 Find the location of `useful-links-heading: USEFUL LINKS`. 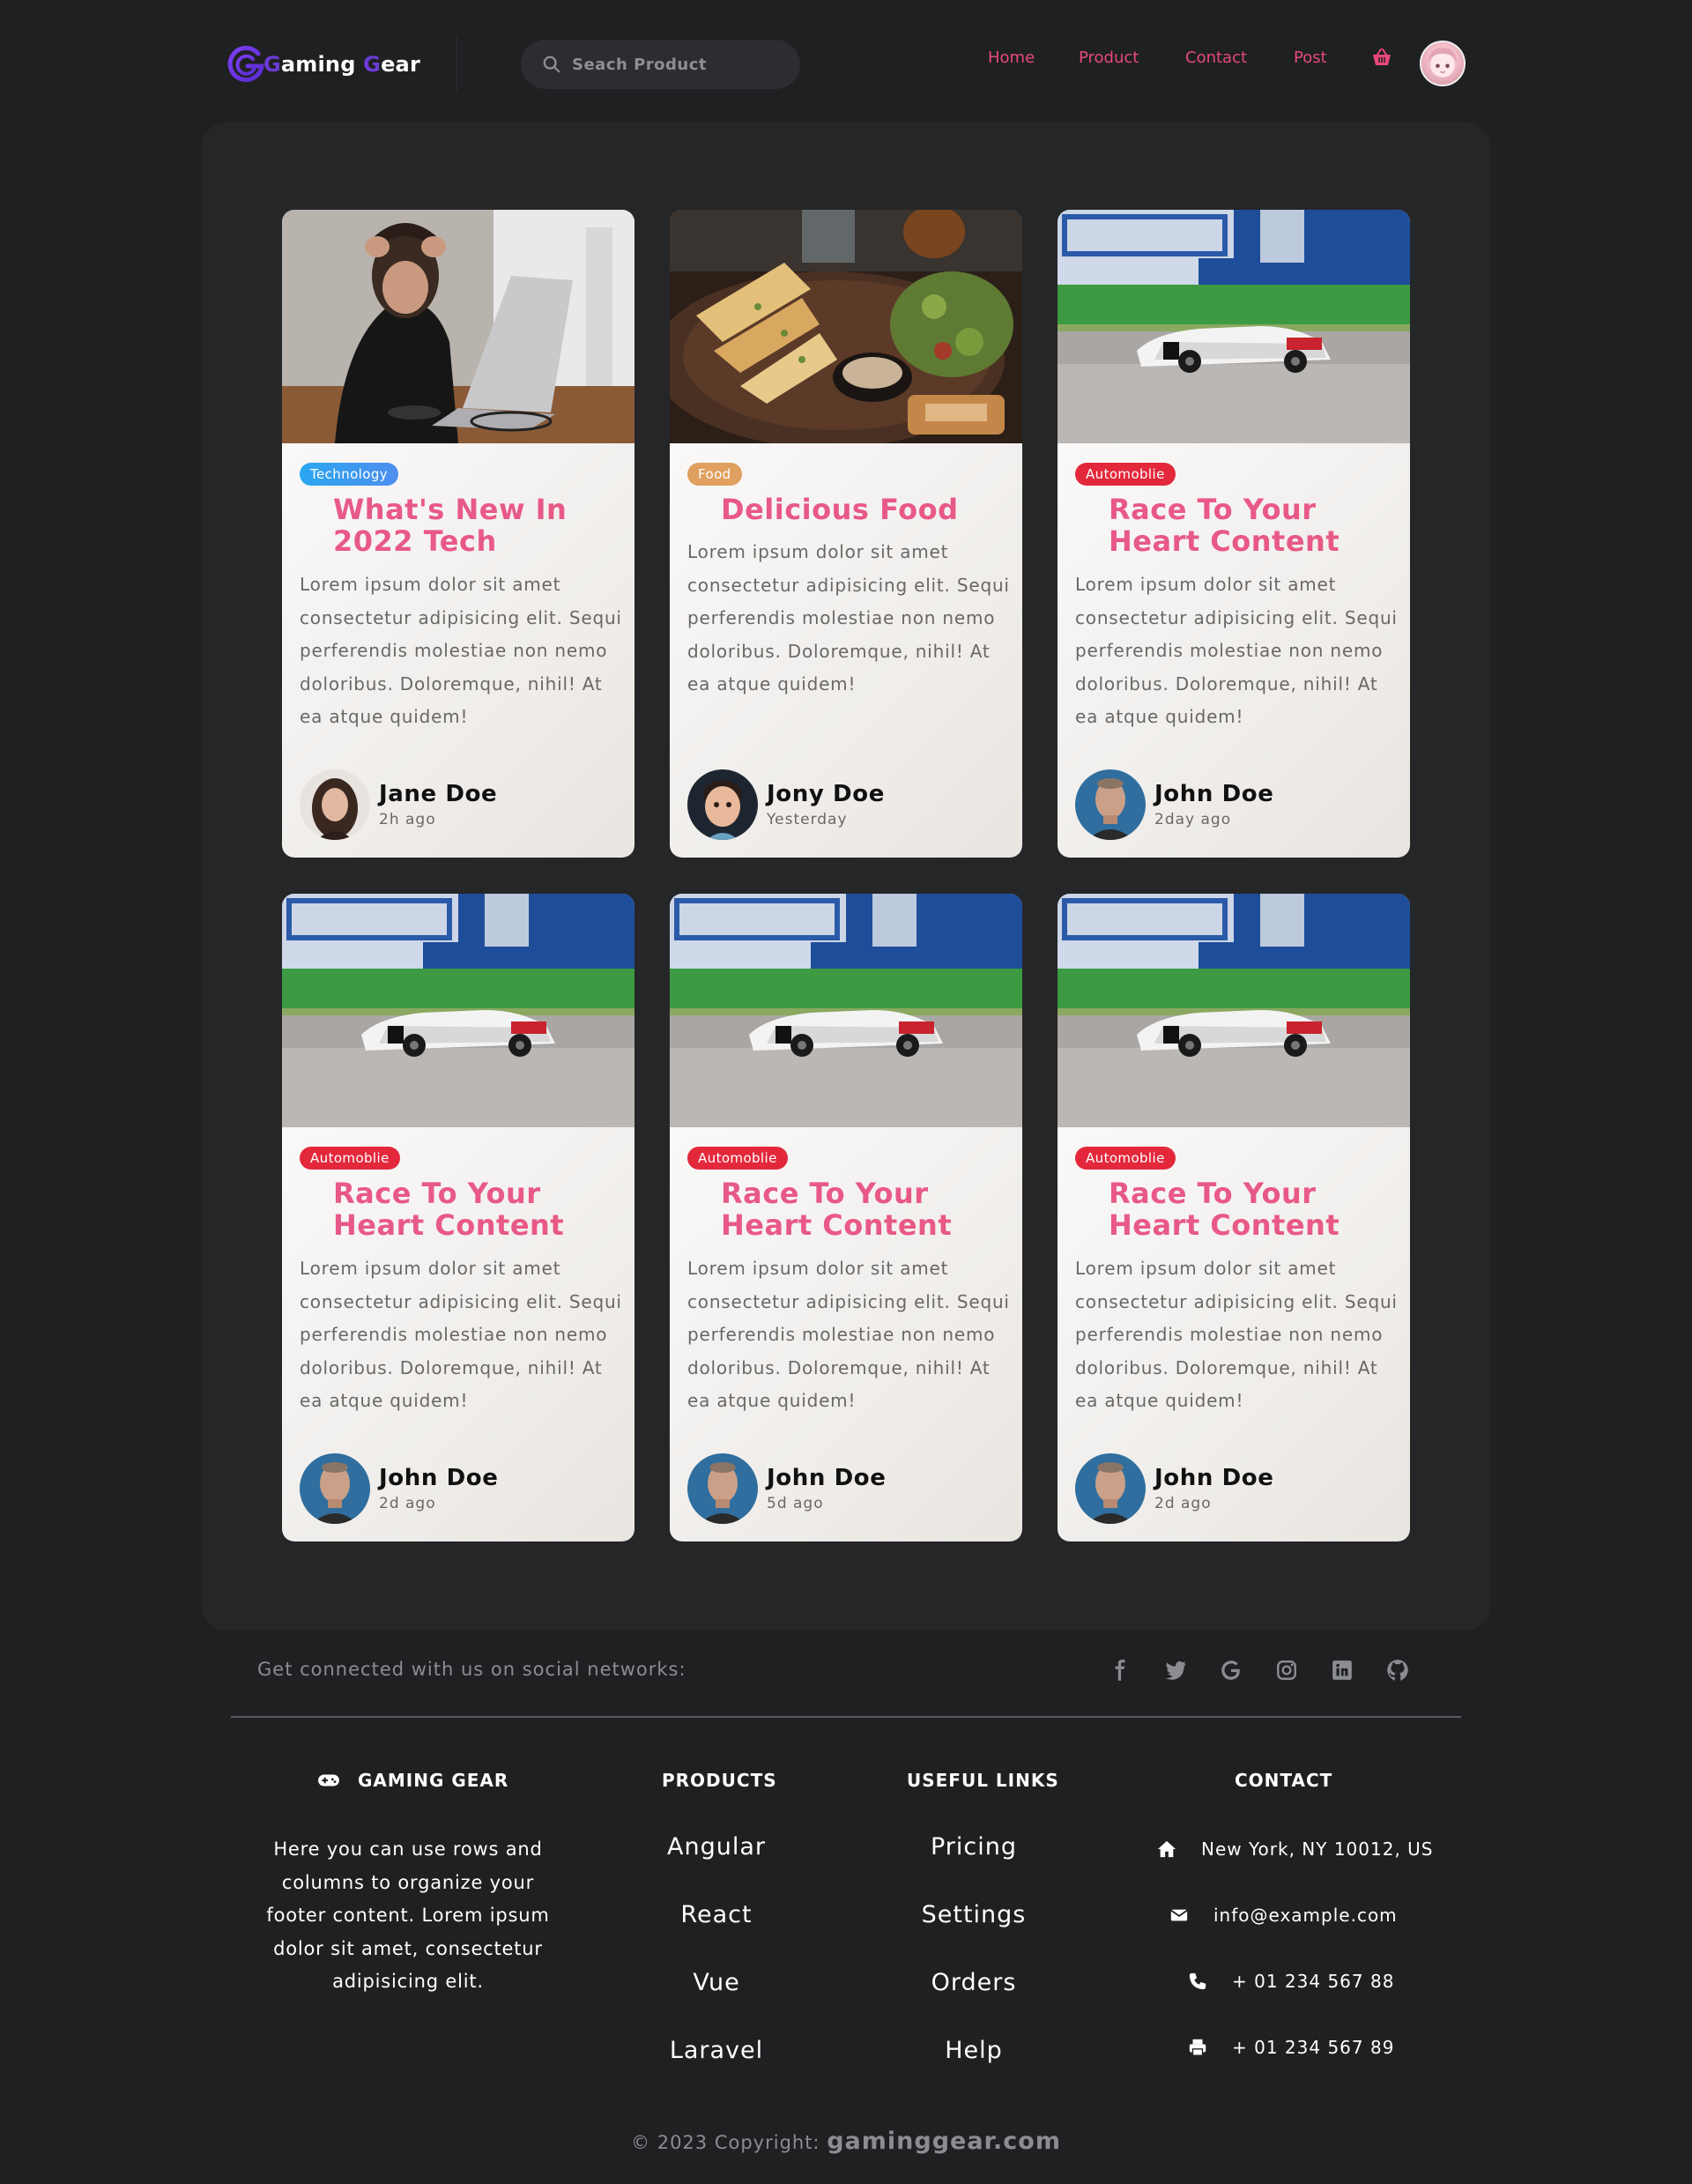

useful-links-heading: USEFUL LINKS is located at coordinates (983, 1780).